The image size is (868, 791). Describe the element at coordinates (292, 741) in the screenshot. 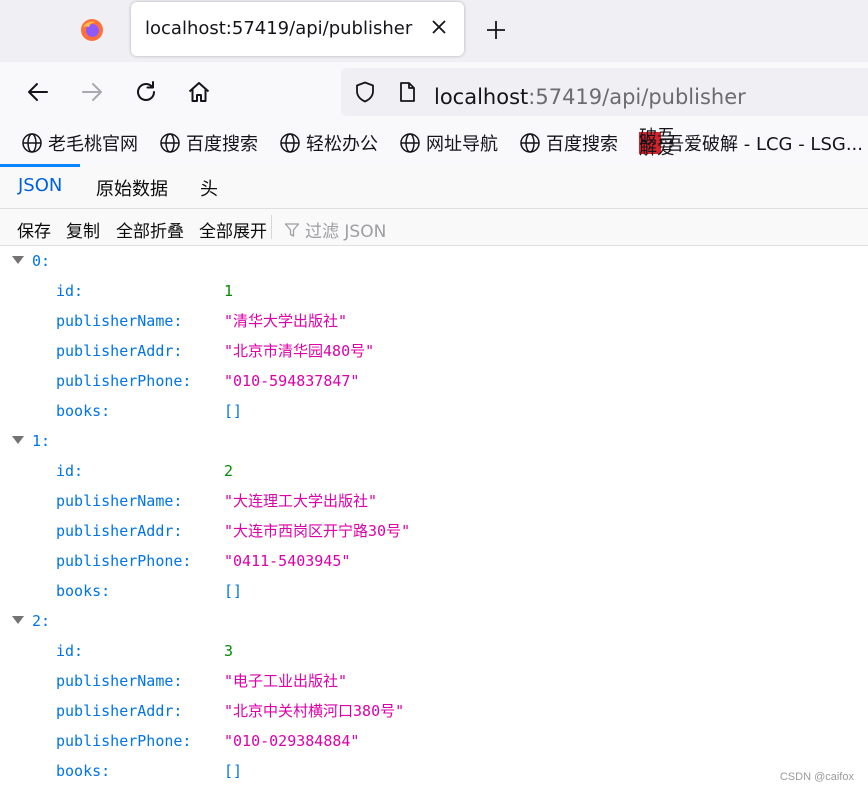

I see `json-value: "010-029384884"` at that location.